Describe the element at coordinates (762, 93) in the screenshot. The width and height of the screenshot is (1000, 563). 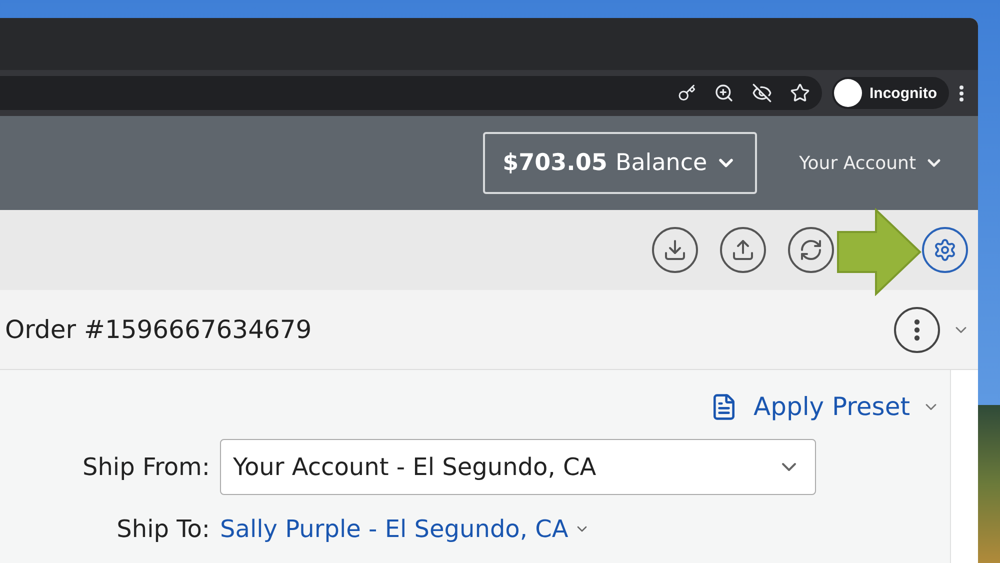
I see `eye-off-icon` at that location.